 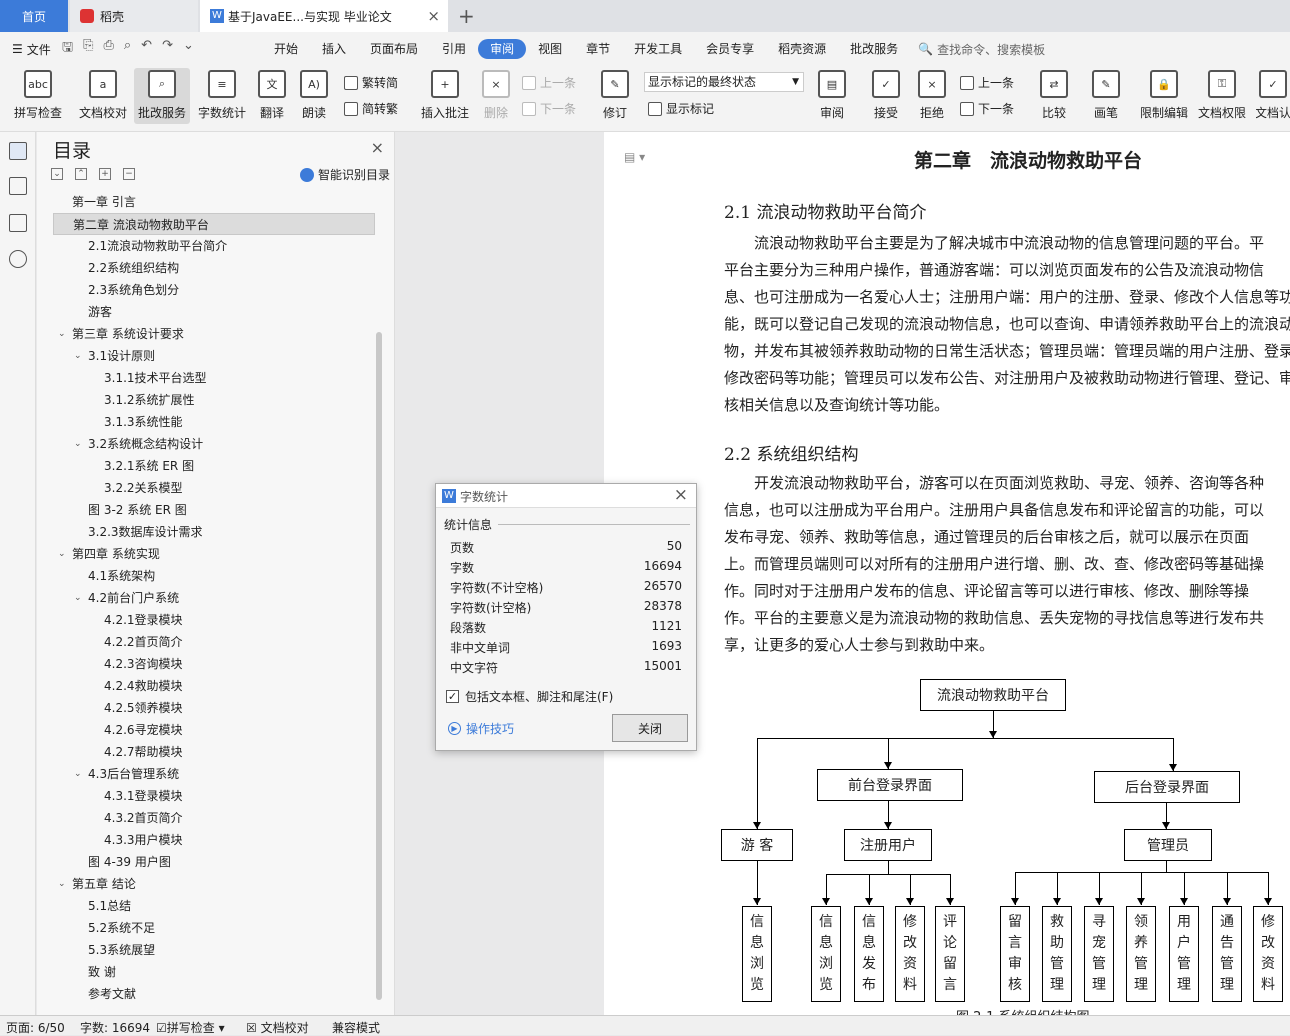 I want to click on toc-item: 4.3.2首页简介, so click(x=143, y=818).